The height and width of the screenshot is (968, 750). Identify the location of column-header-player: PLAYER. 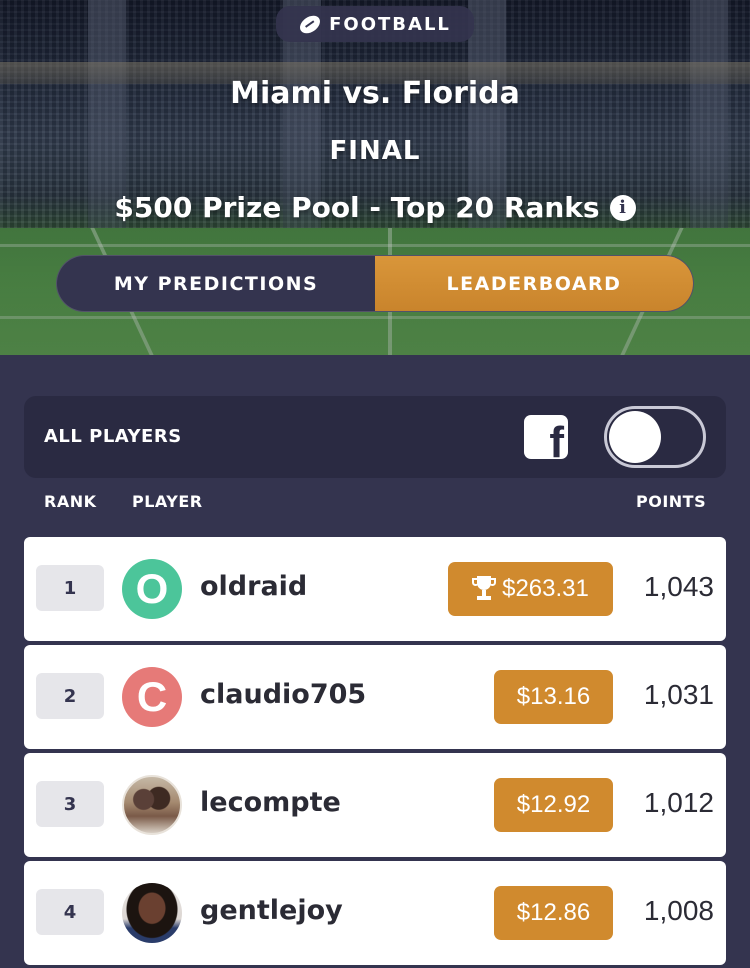
(167, 501).